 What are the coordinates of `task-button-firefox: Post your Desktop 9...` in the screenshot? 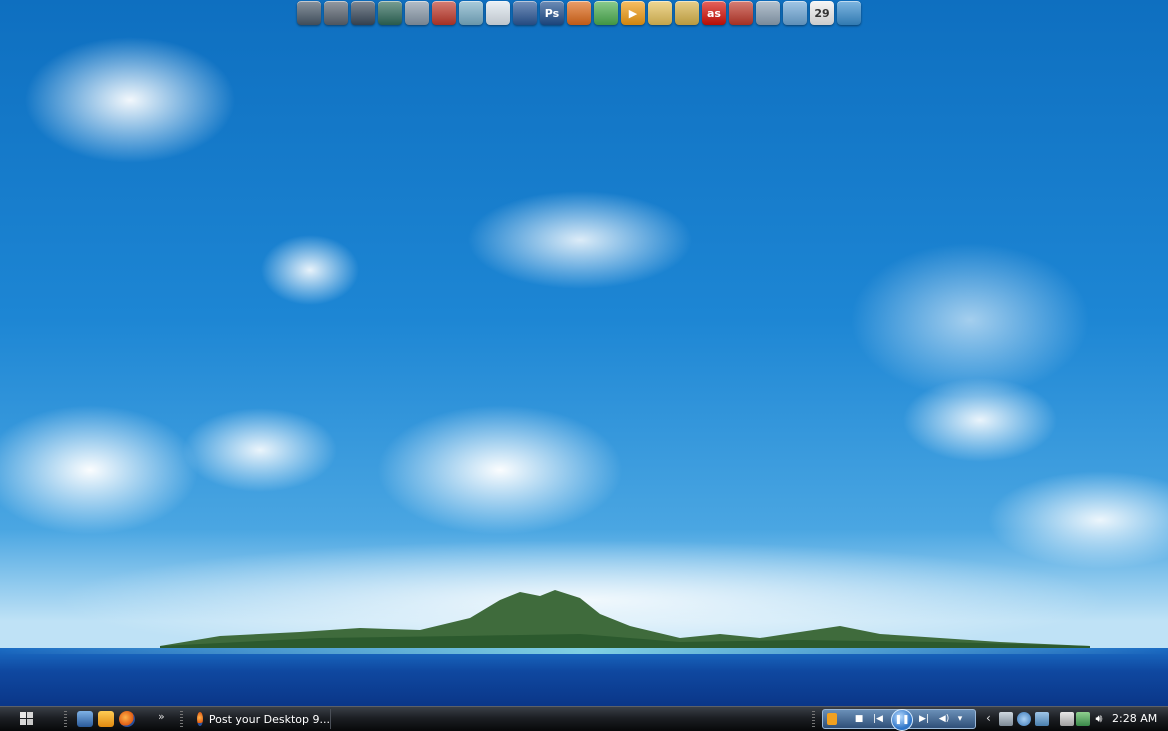 It's located at (262, 719).